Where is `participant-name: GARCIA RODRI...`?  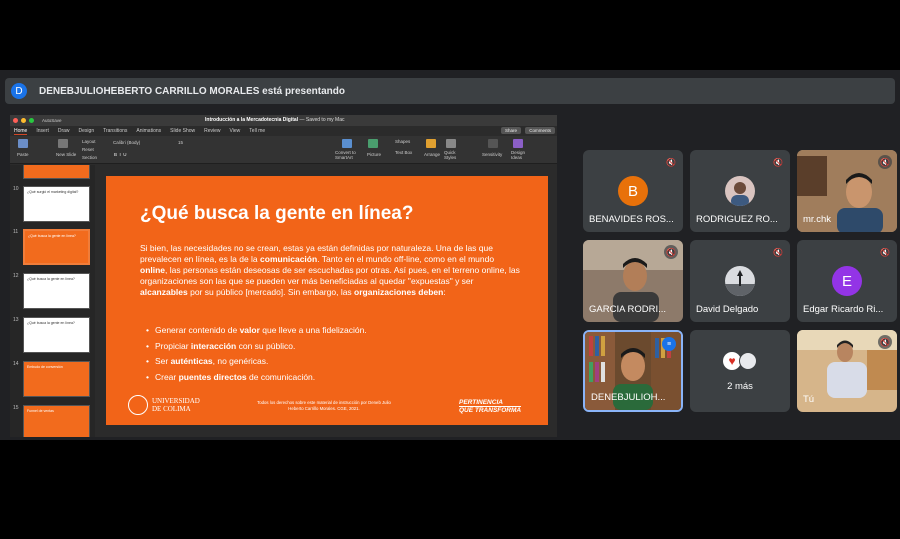 participant-name: GARCIA RODRI... is located at coordinates (628, 309).